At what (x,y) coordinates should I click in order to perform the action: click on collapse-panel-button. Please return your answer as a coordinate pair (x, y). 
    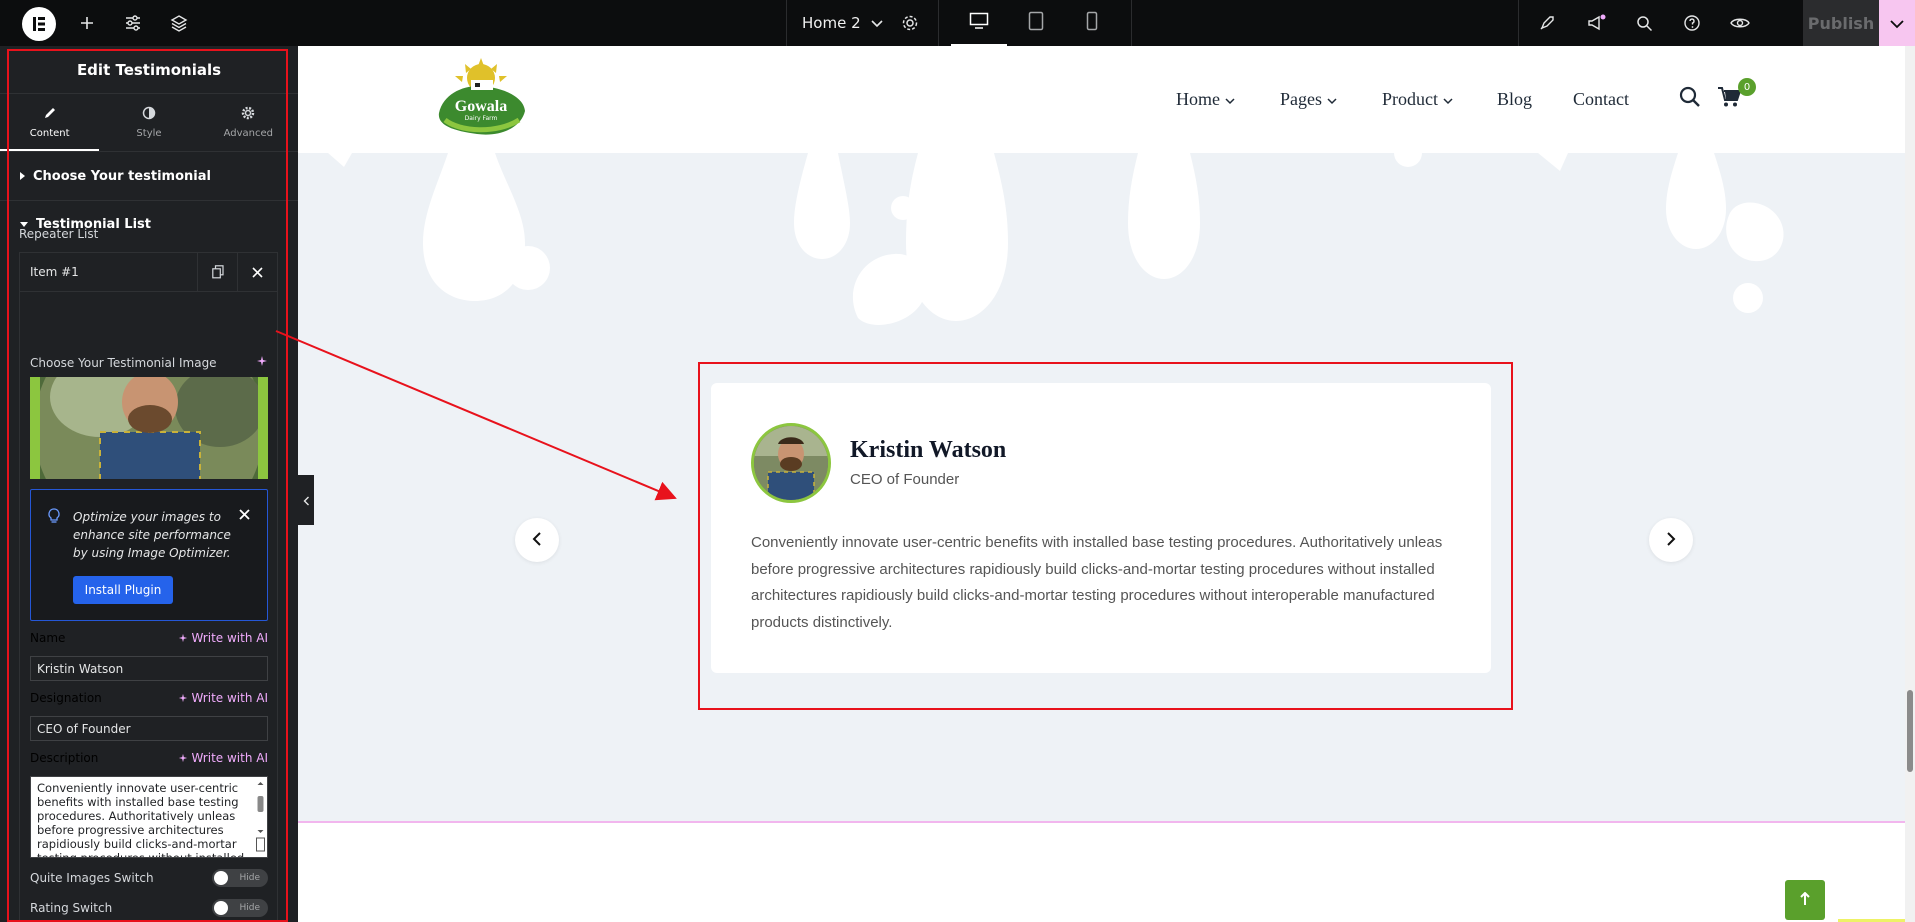
    Looking at the image, I should click on (306, 500).